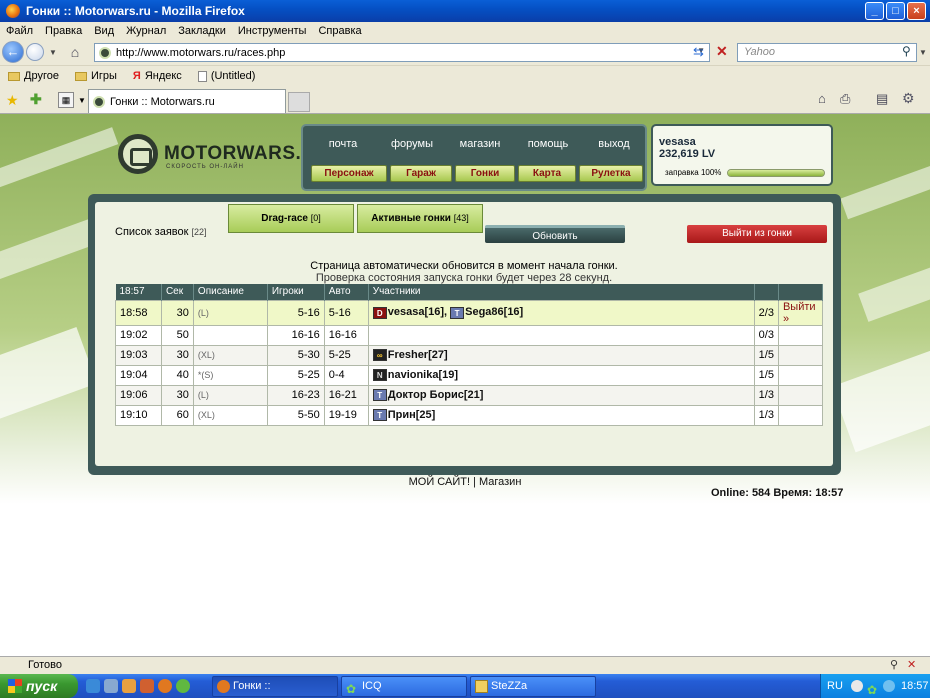  I want to click on tab-active-races: Активные гонки [43], so click(420, 218).